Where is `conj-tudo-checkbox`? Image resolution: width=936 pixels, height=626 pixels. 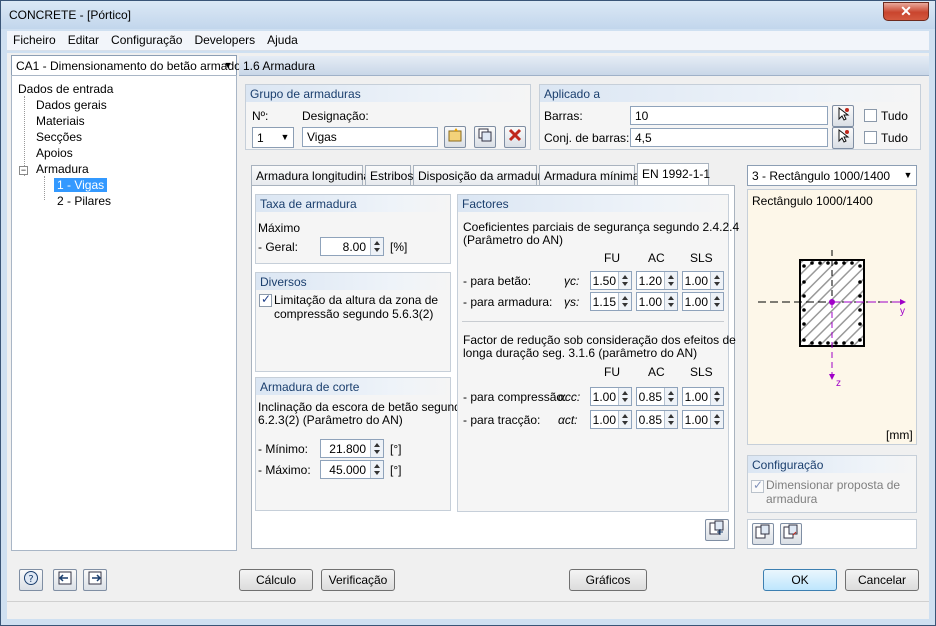
conj-tudo-checkbox is located at coordinates (870, 137).